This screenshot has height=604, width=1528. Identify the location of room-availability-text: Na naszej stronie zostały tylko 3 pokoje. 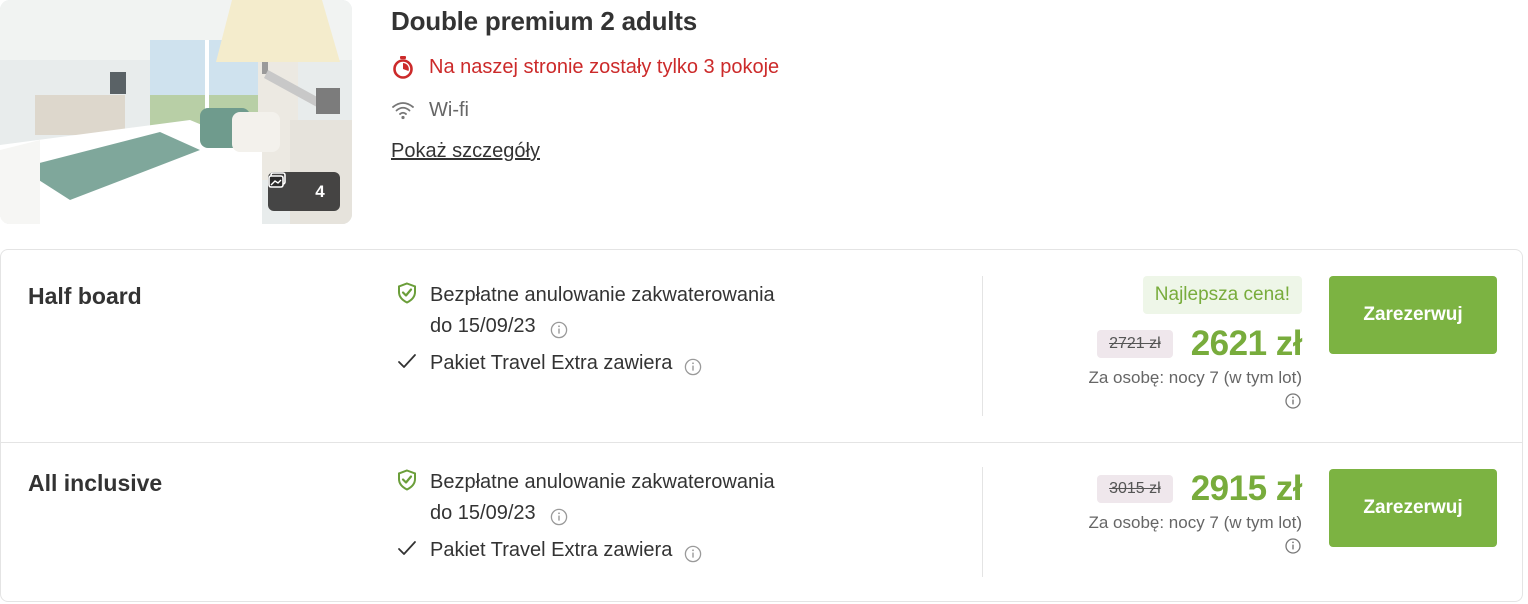
(604, 66).